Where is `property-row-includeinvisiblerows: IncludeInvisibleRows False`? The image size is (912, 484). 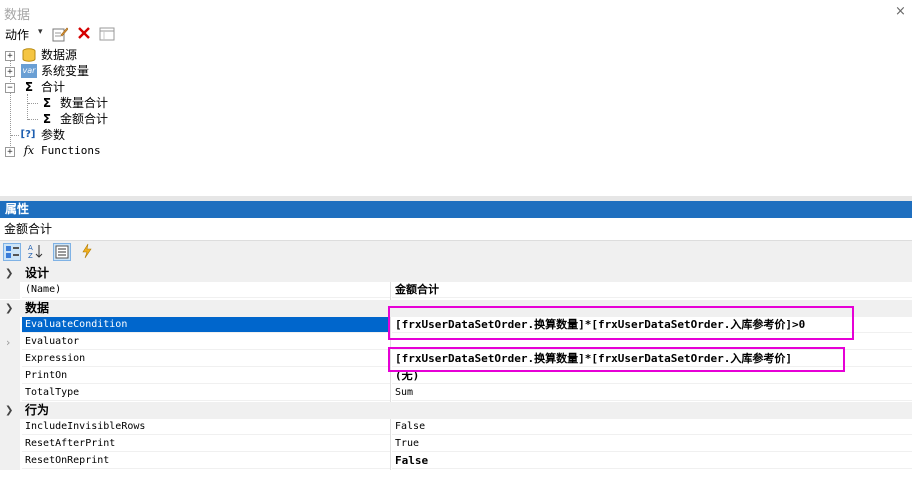 property-row-includeinvisiblerows: IncludeInvisibleRows False is located at coordinates (456, 427).